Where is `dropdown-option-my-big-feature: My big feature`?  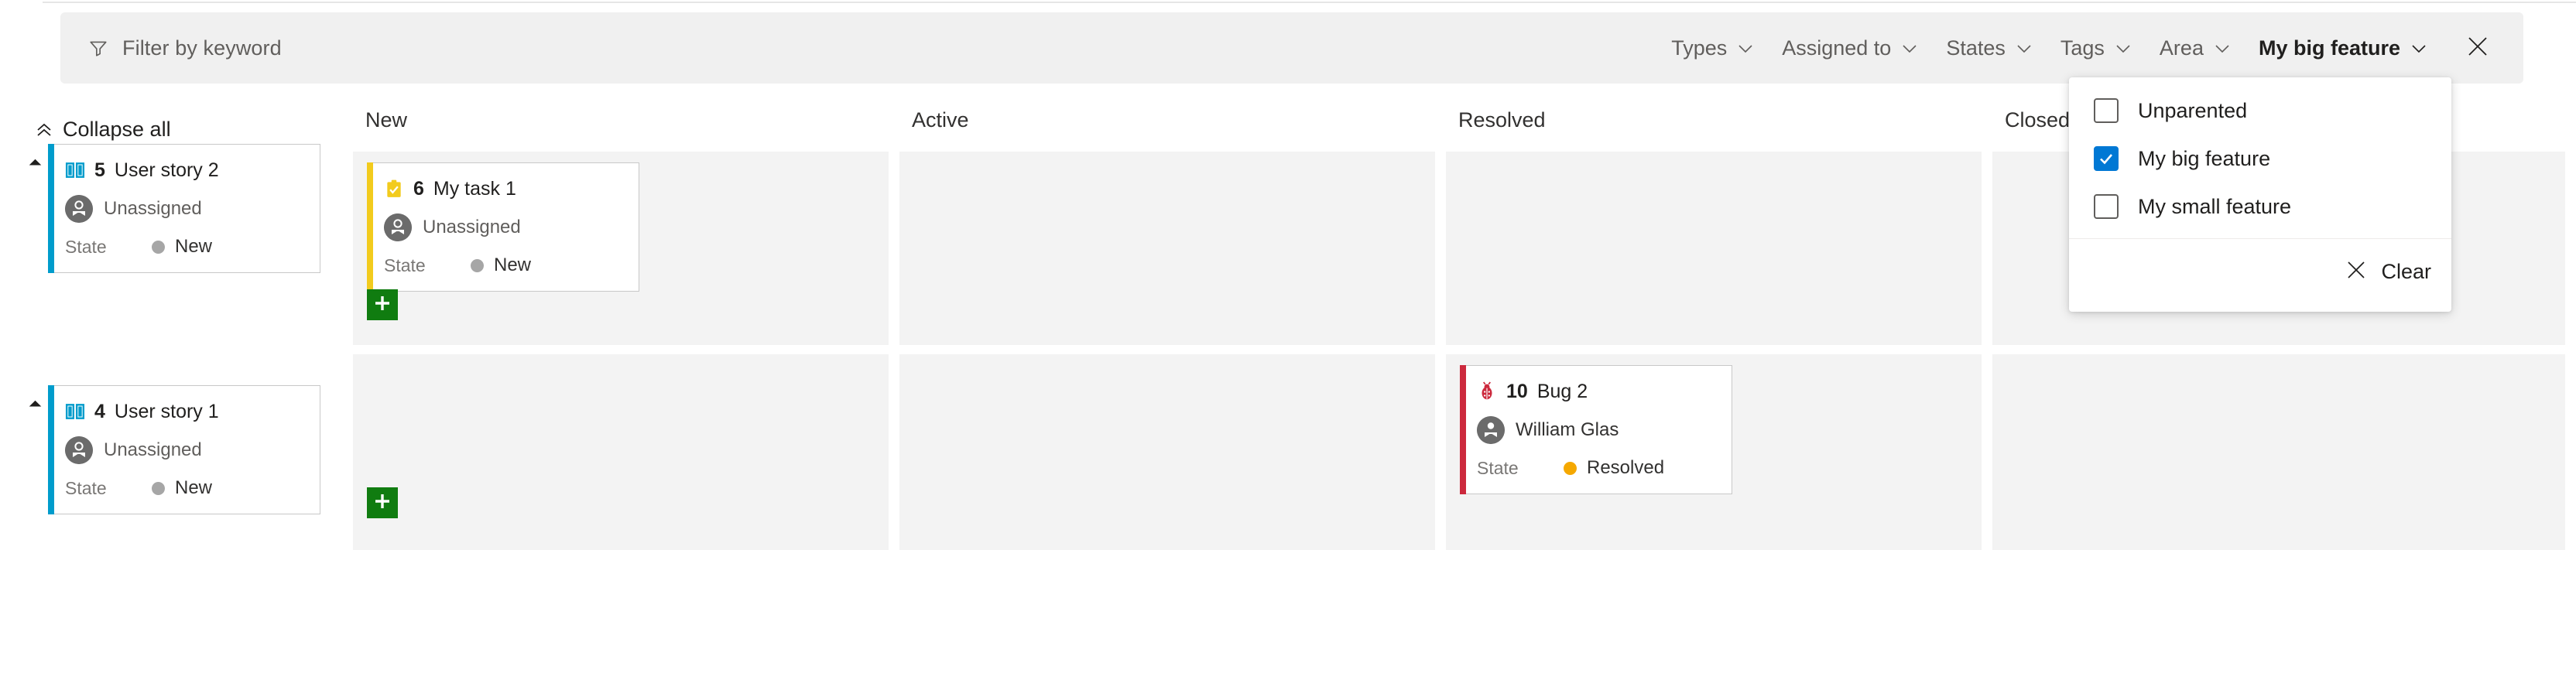 dropdown-option-my-big-feature: My big feature is located at coordinates (2260, 159).